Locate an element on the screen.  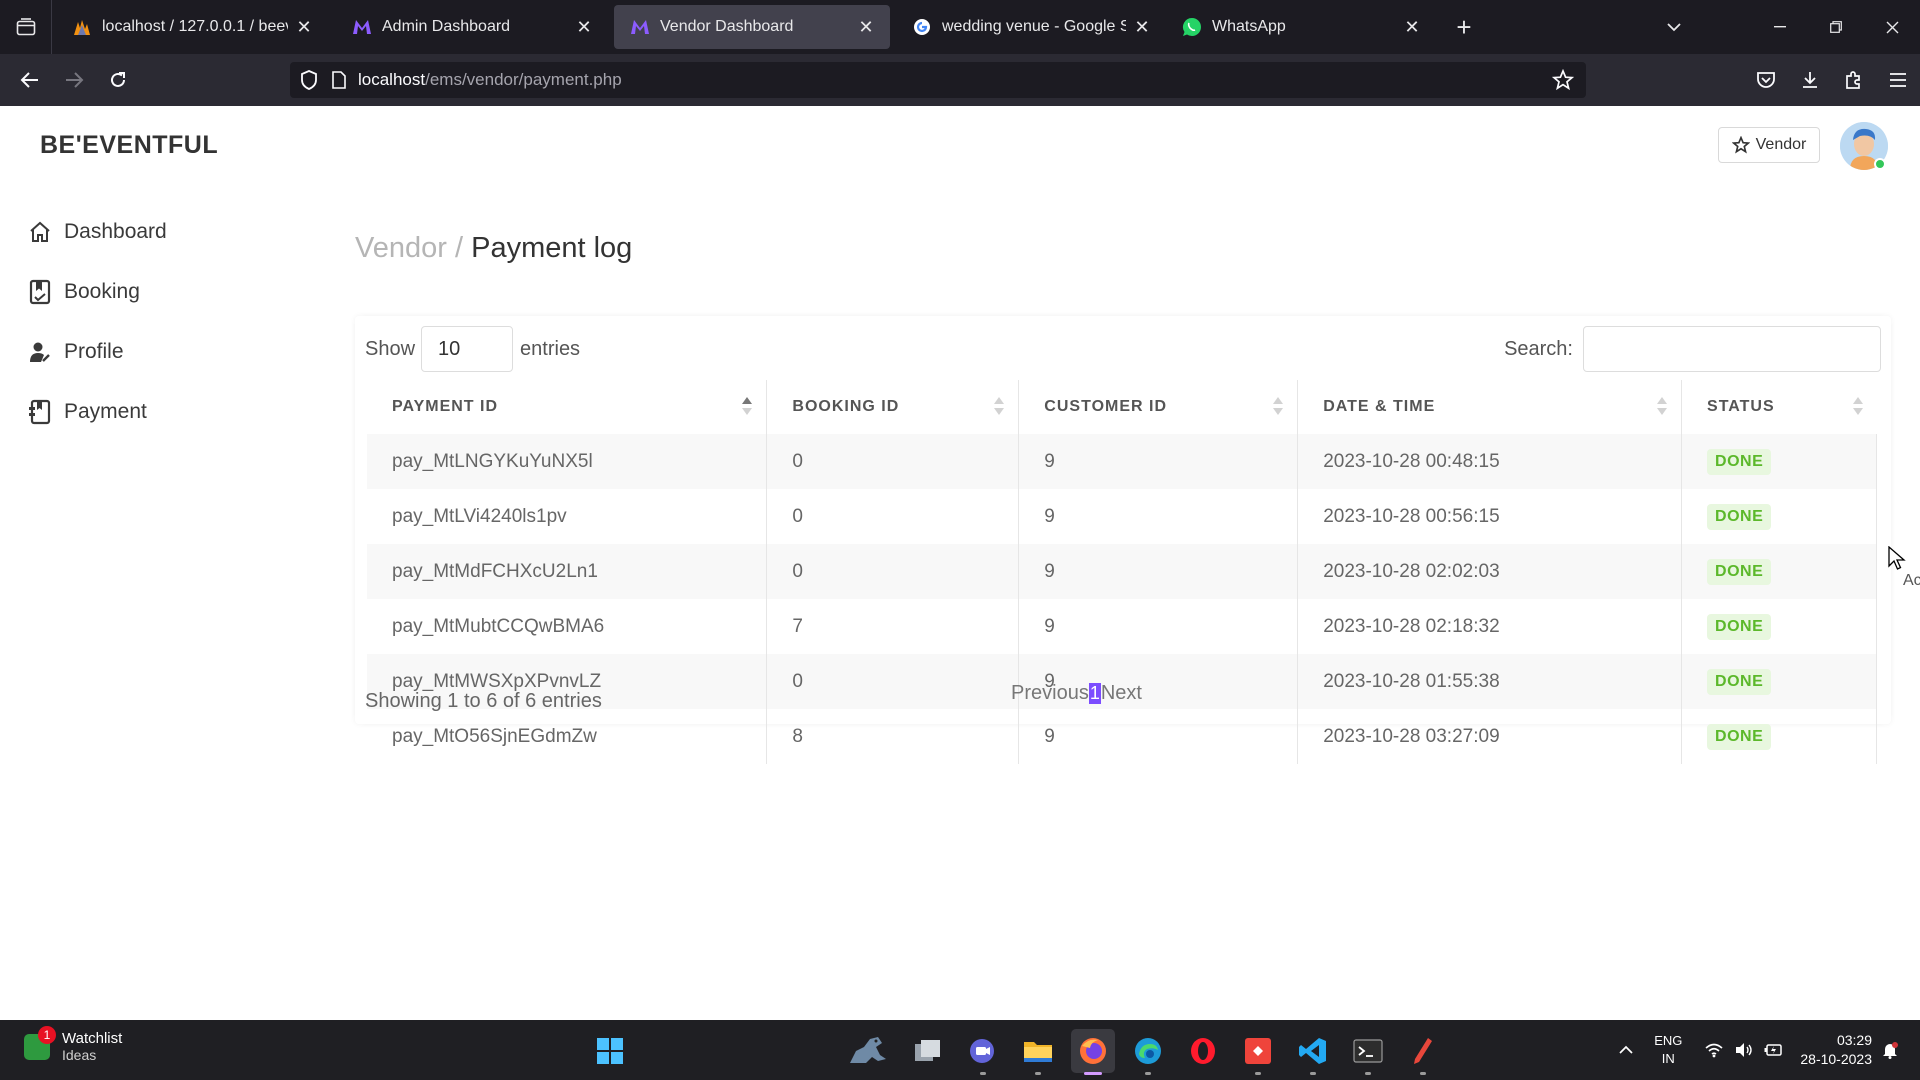
taskbar-app-anydesk is located at coordinates (1258, 1052).